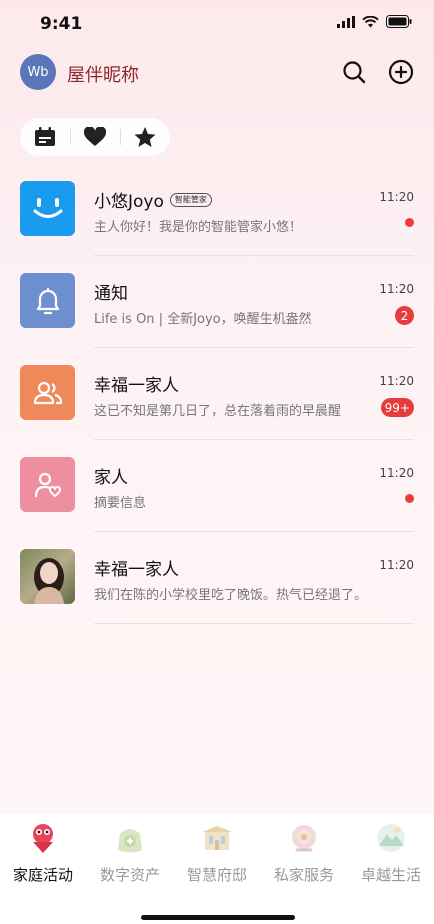  I want to click on filter-heart-button, so click(95, 137).